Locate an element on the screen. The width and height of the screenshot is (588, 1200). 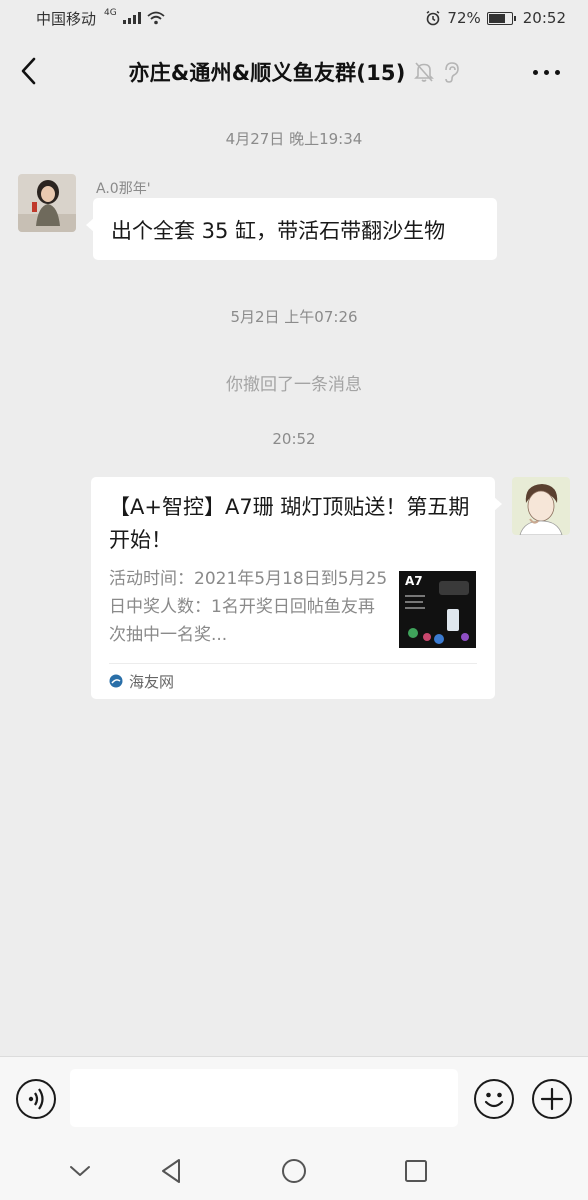
nav-back-button is located at coordinates (172, 1171).